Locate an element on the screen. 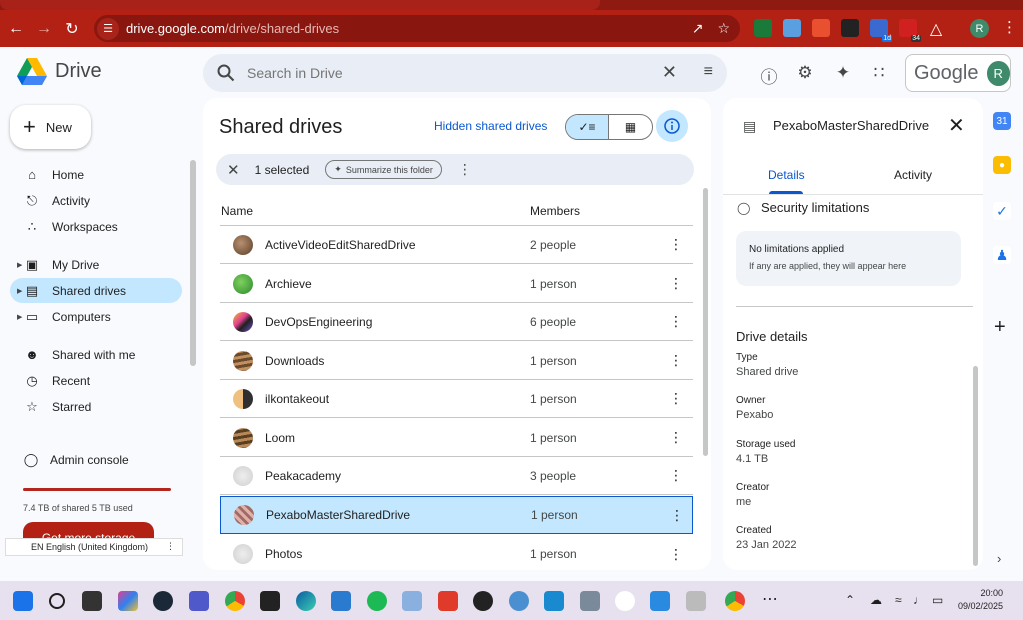 Image resolution: width=1023 pixels, height=620 pixels. terminal-icon is located at coordinates (270, 601).